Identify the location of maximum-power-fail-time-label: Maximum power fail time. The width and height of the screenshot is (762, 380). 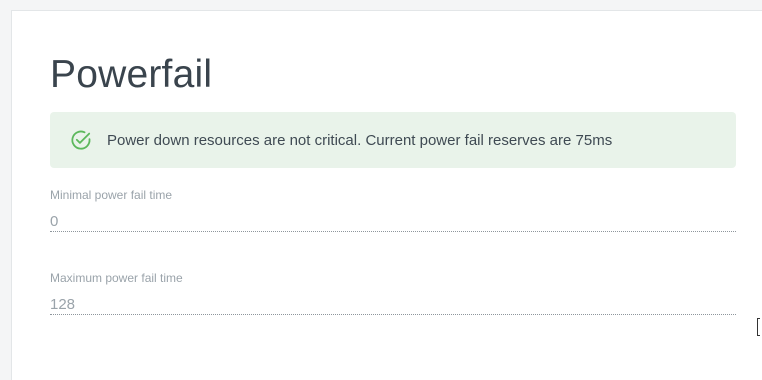
(116, 278).